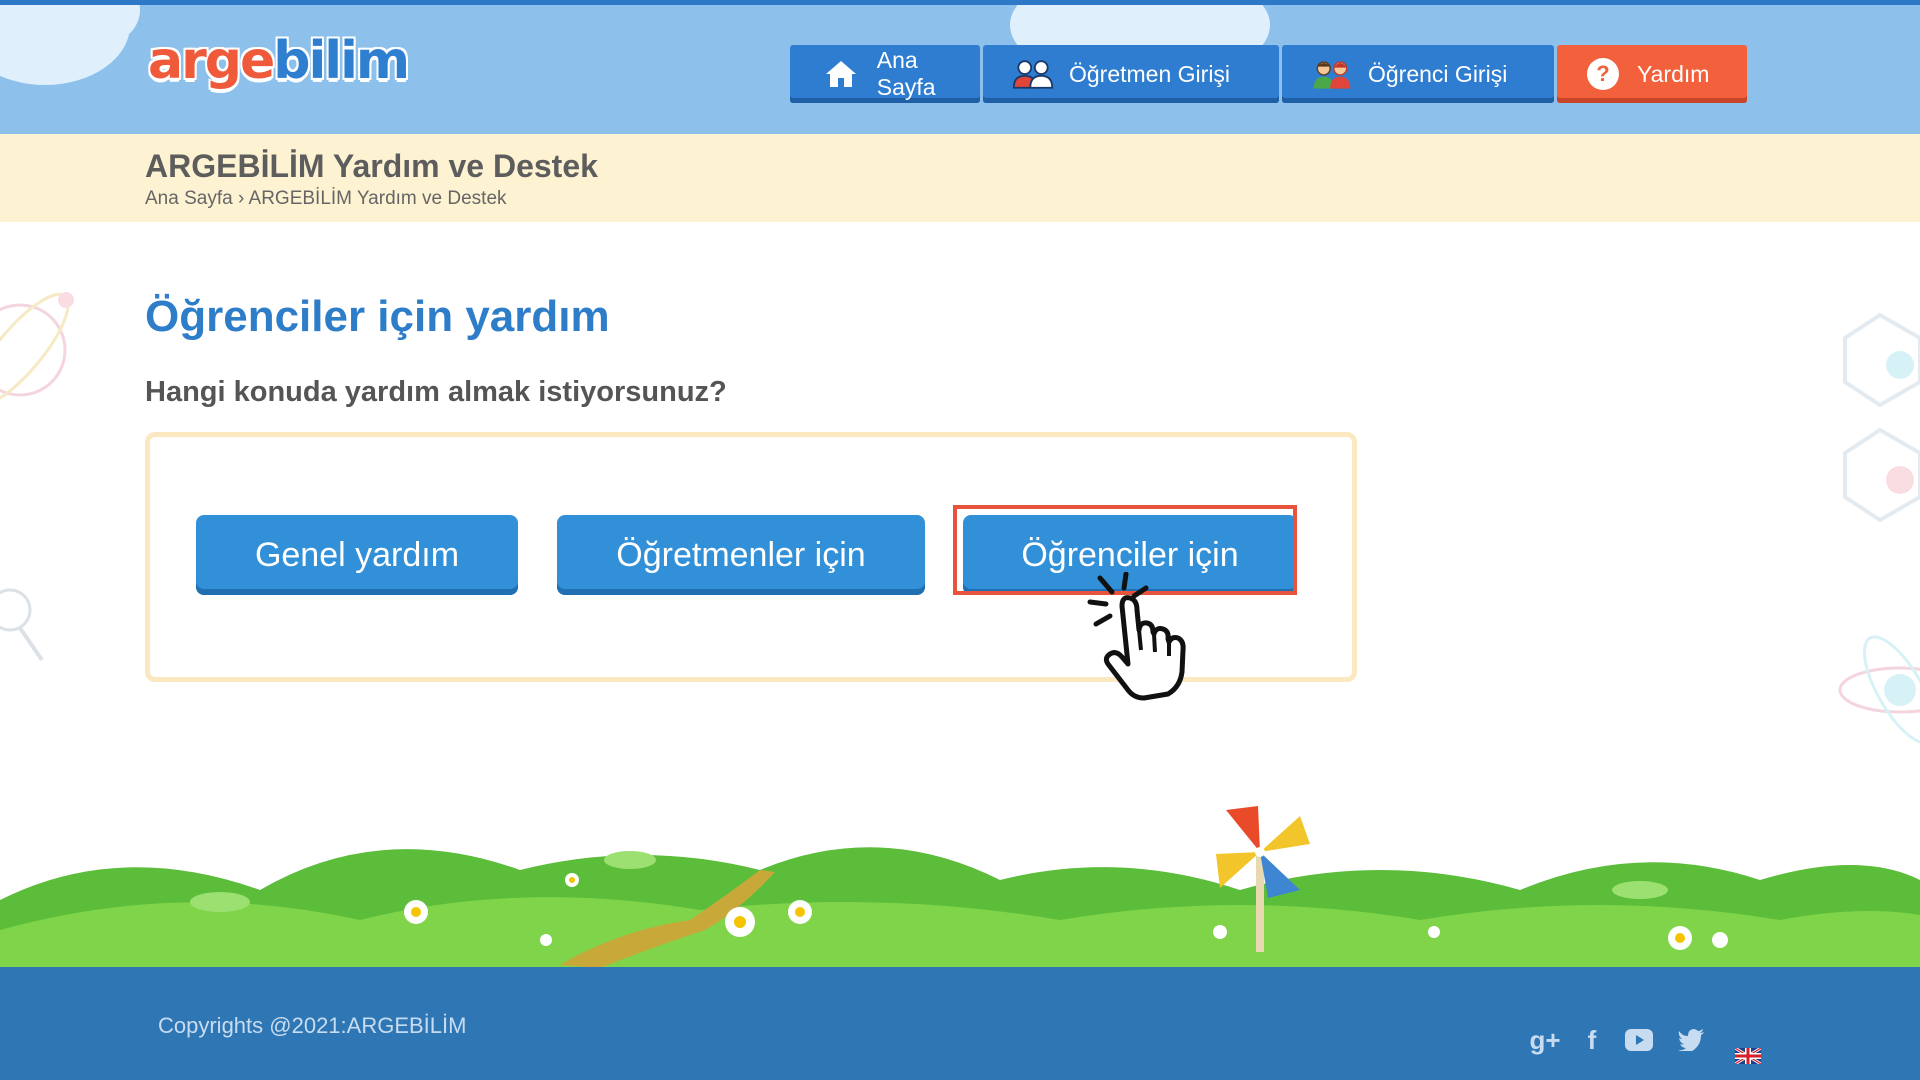 This screenshot has width=1920, height=1080. I want to click on nav-student-login-label: Öğrenci Girişi, so click(1438, 73).